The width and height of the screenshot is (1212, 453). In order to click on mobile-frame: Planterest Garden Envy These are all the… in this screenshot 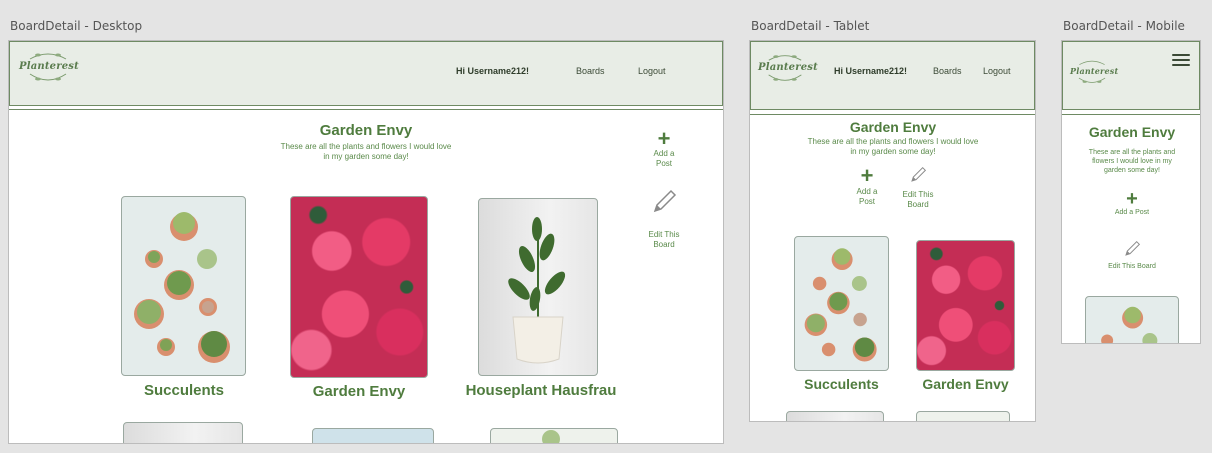, I will do `click(1131, 192)`.